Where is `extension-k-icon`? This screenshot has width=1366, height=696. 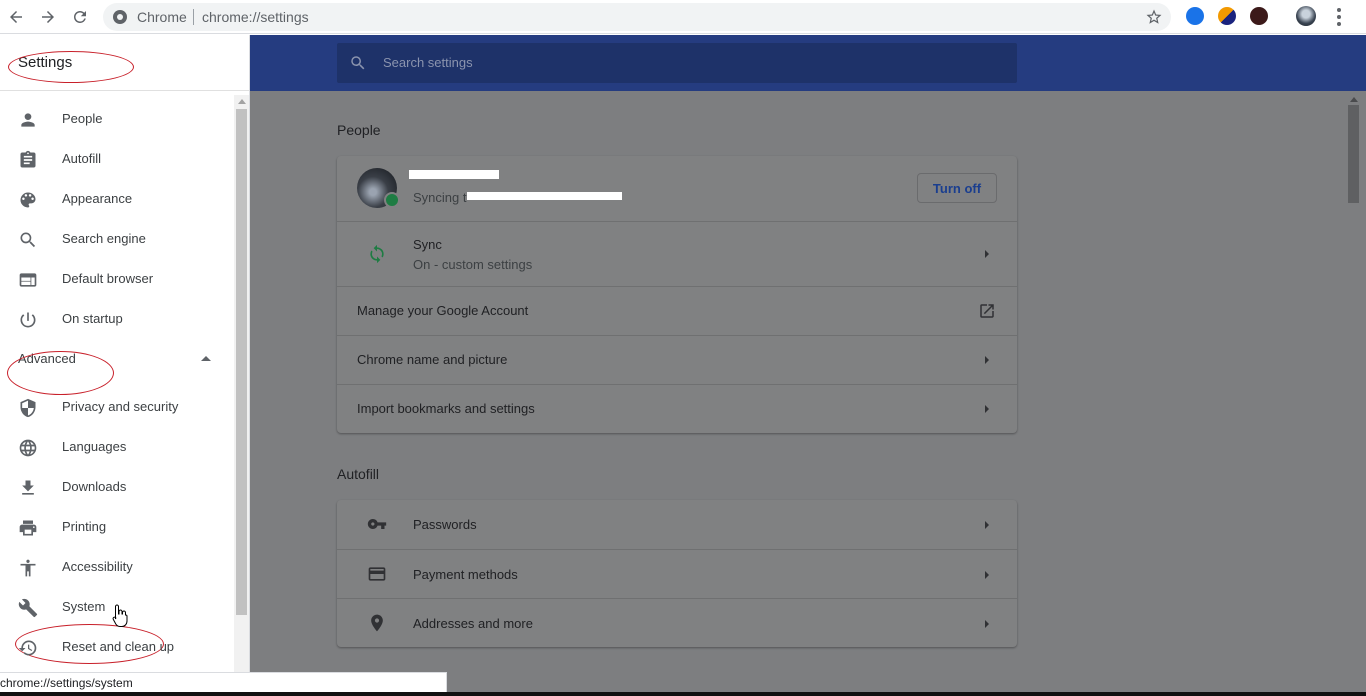
extension-k-icon is located at coordinates (1259, 16).